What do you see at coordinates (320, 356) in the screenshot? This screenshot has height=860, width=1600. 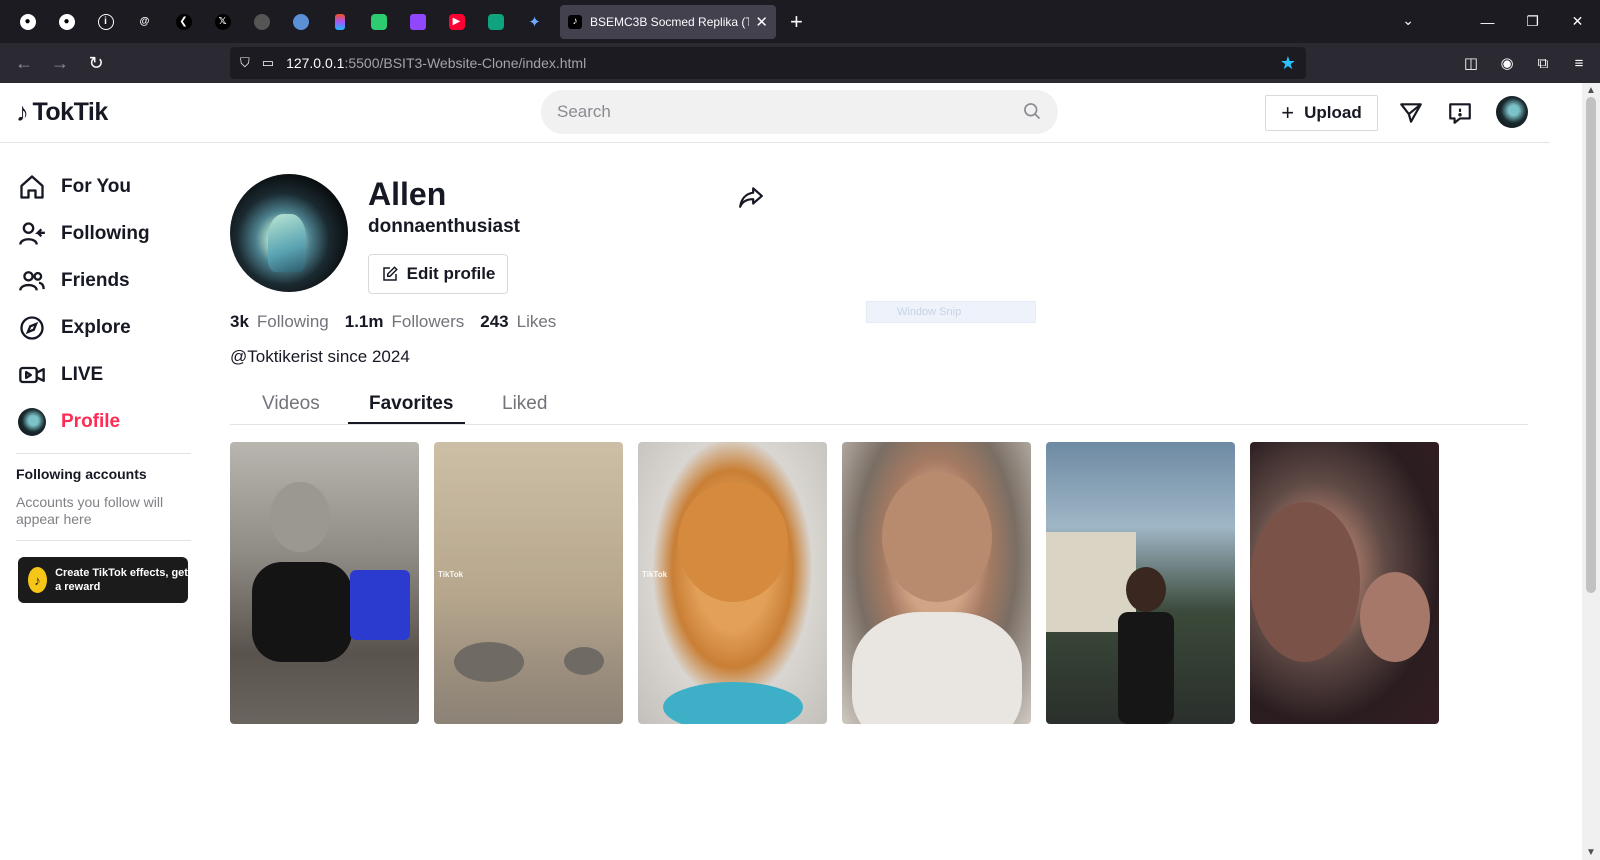 I see `profile-bio: @Toktikerist since 2024` at bounding box center [320, 356].